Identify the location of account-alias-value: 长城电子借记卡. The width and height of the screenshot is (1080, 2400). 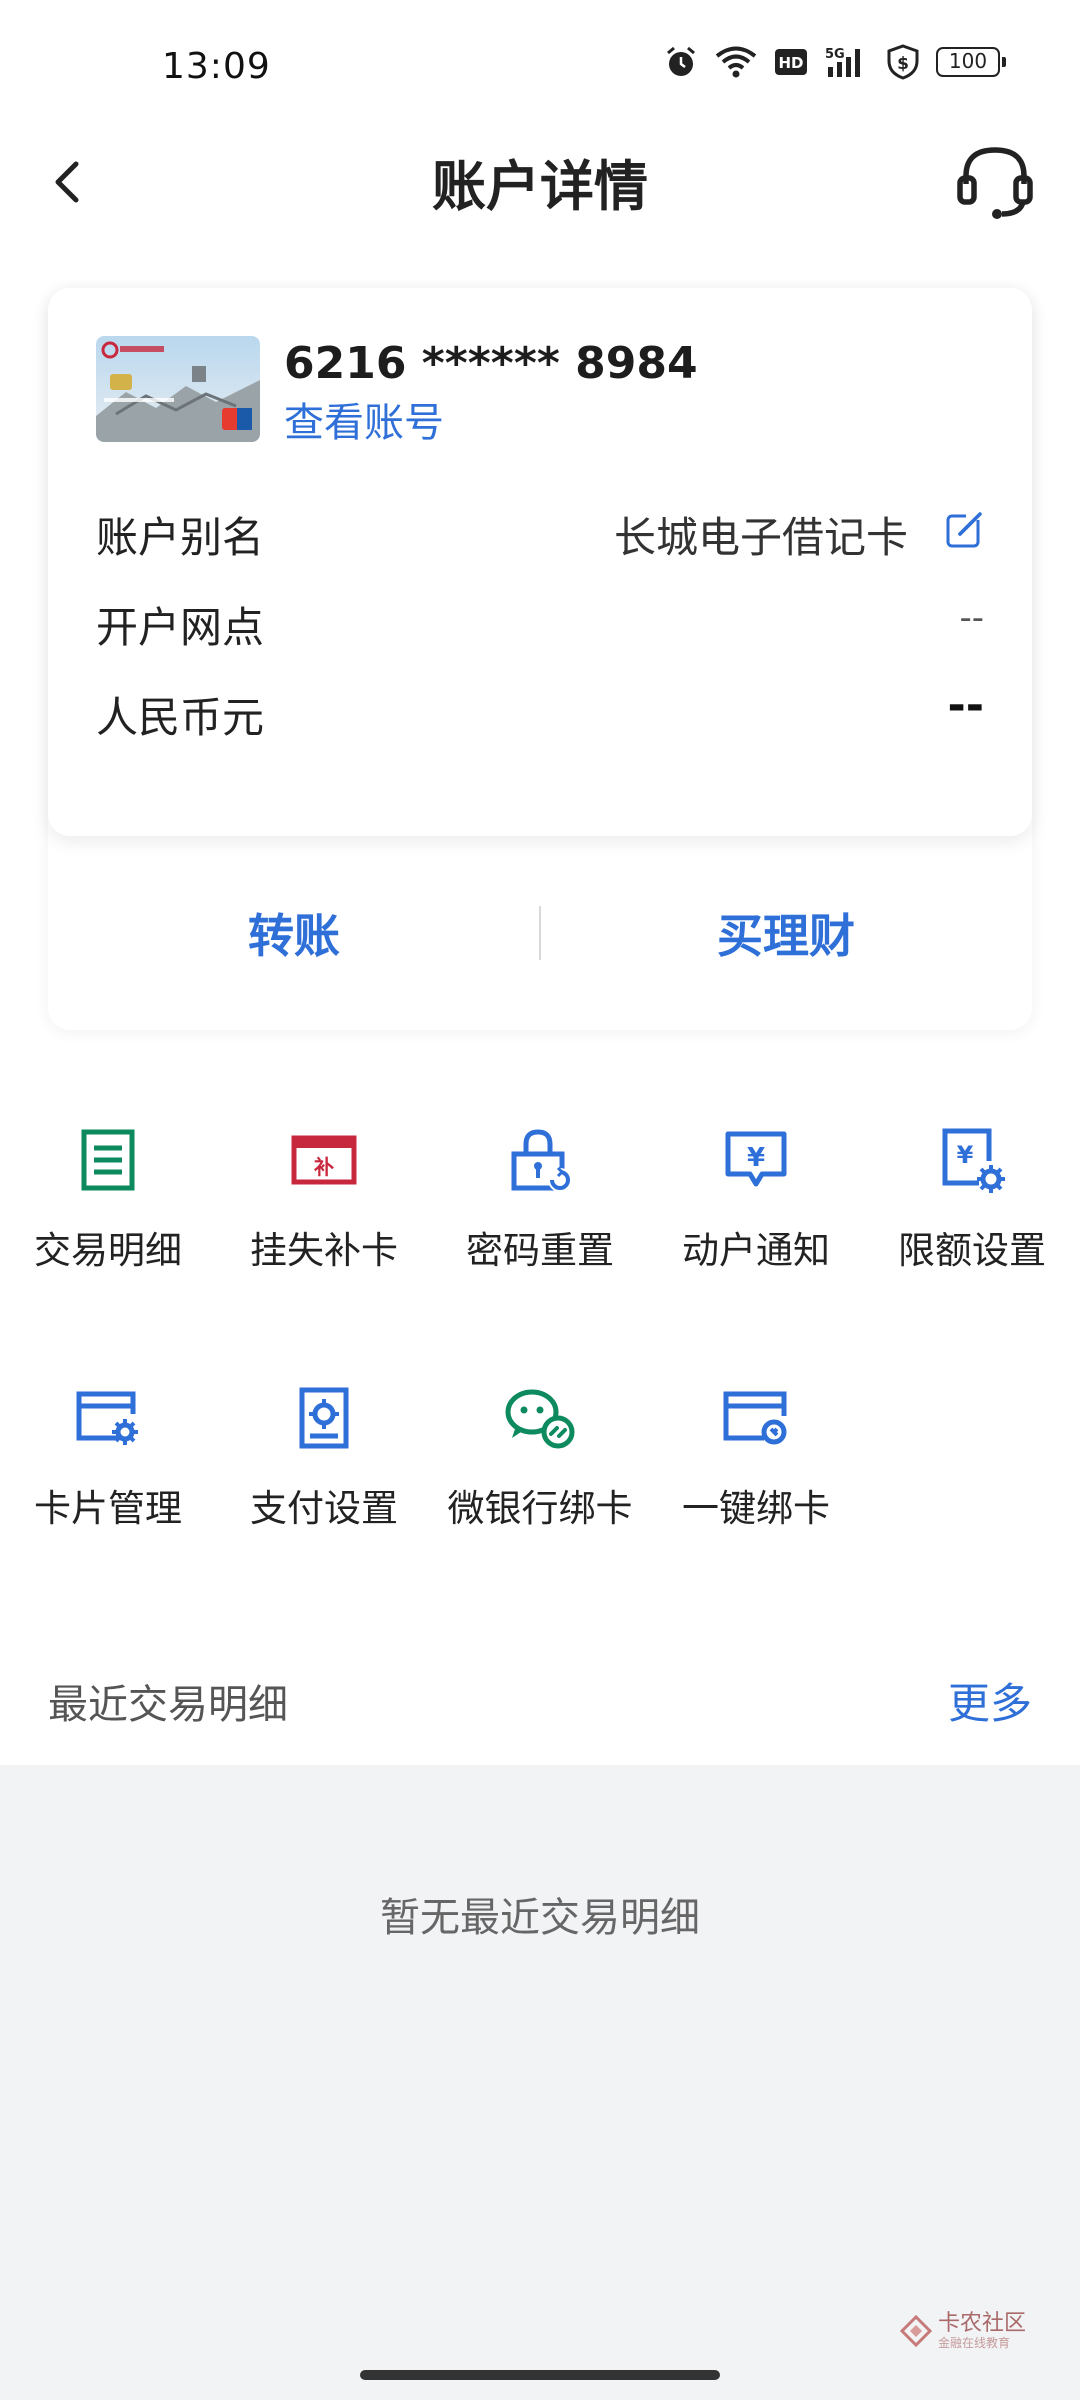
(760, 537).